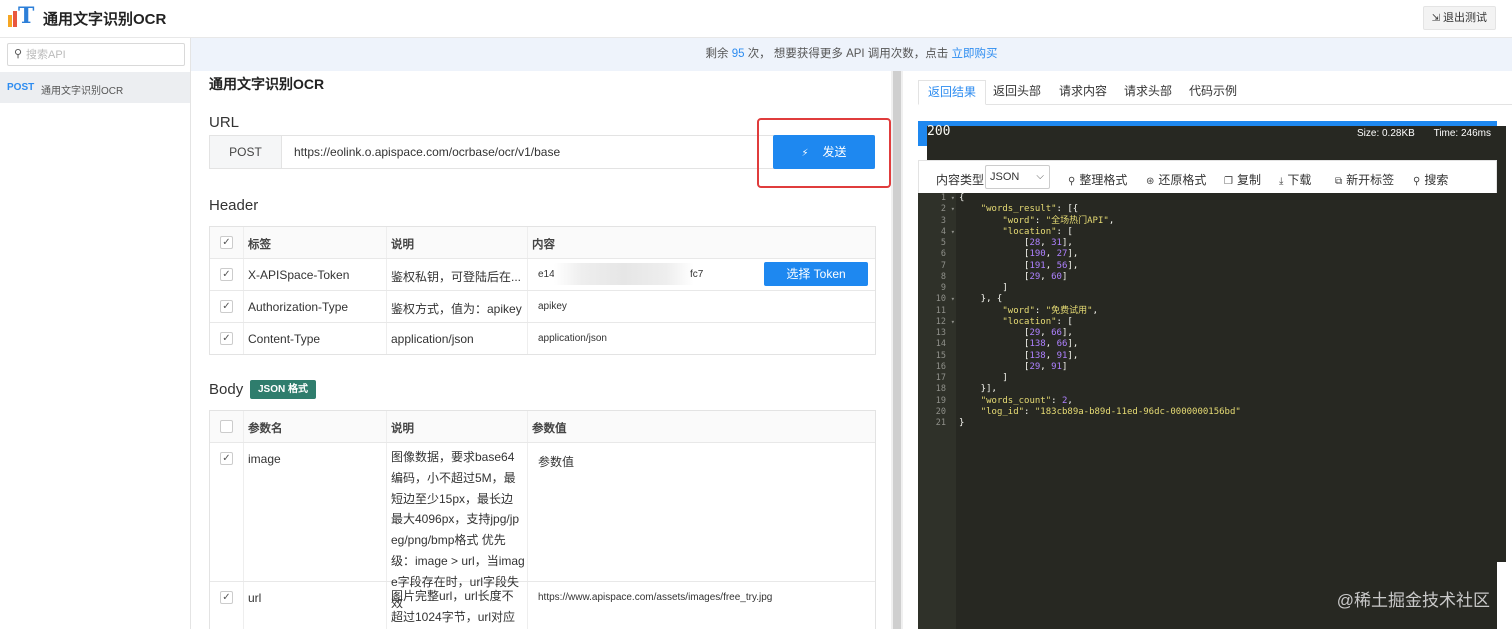 This screenshot has width=1512, height=629. Describe the element at coordinates (1339, 181) in the screenshot. I see `external-link-icon: ⧉` at that location.